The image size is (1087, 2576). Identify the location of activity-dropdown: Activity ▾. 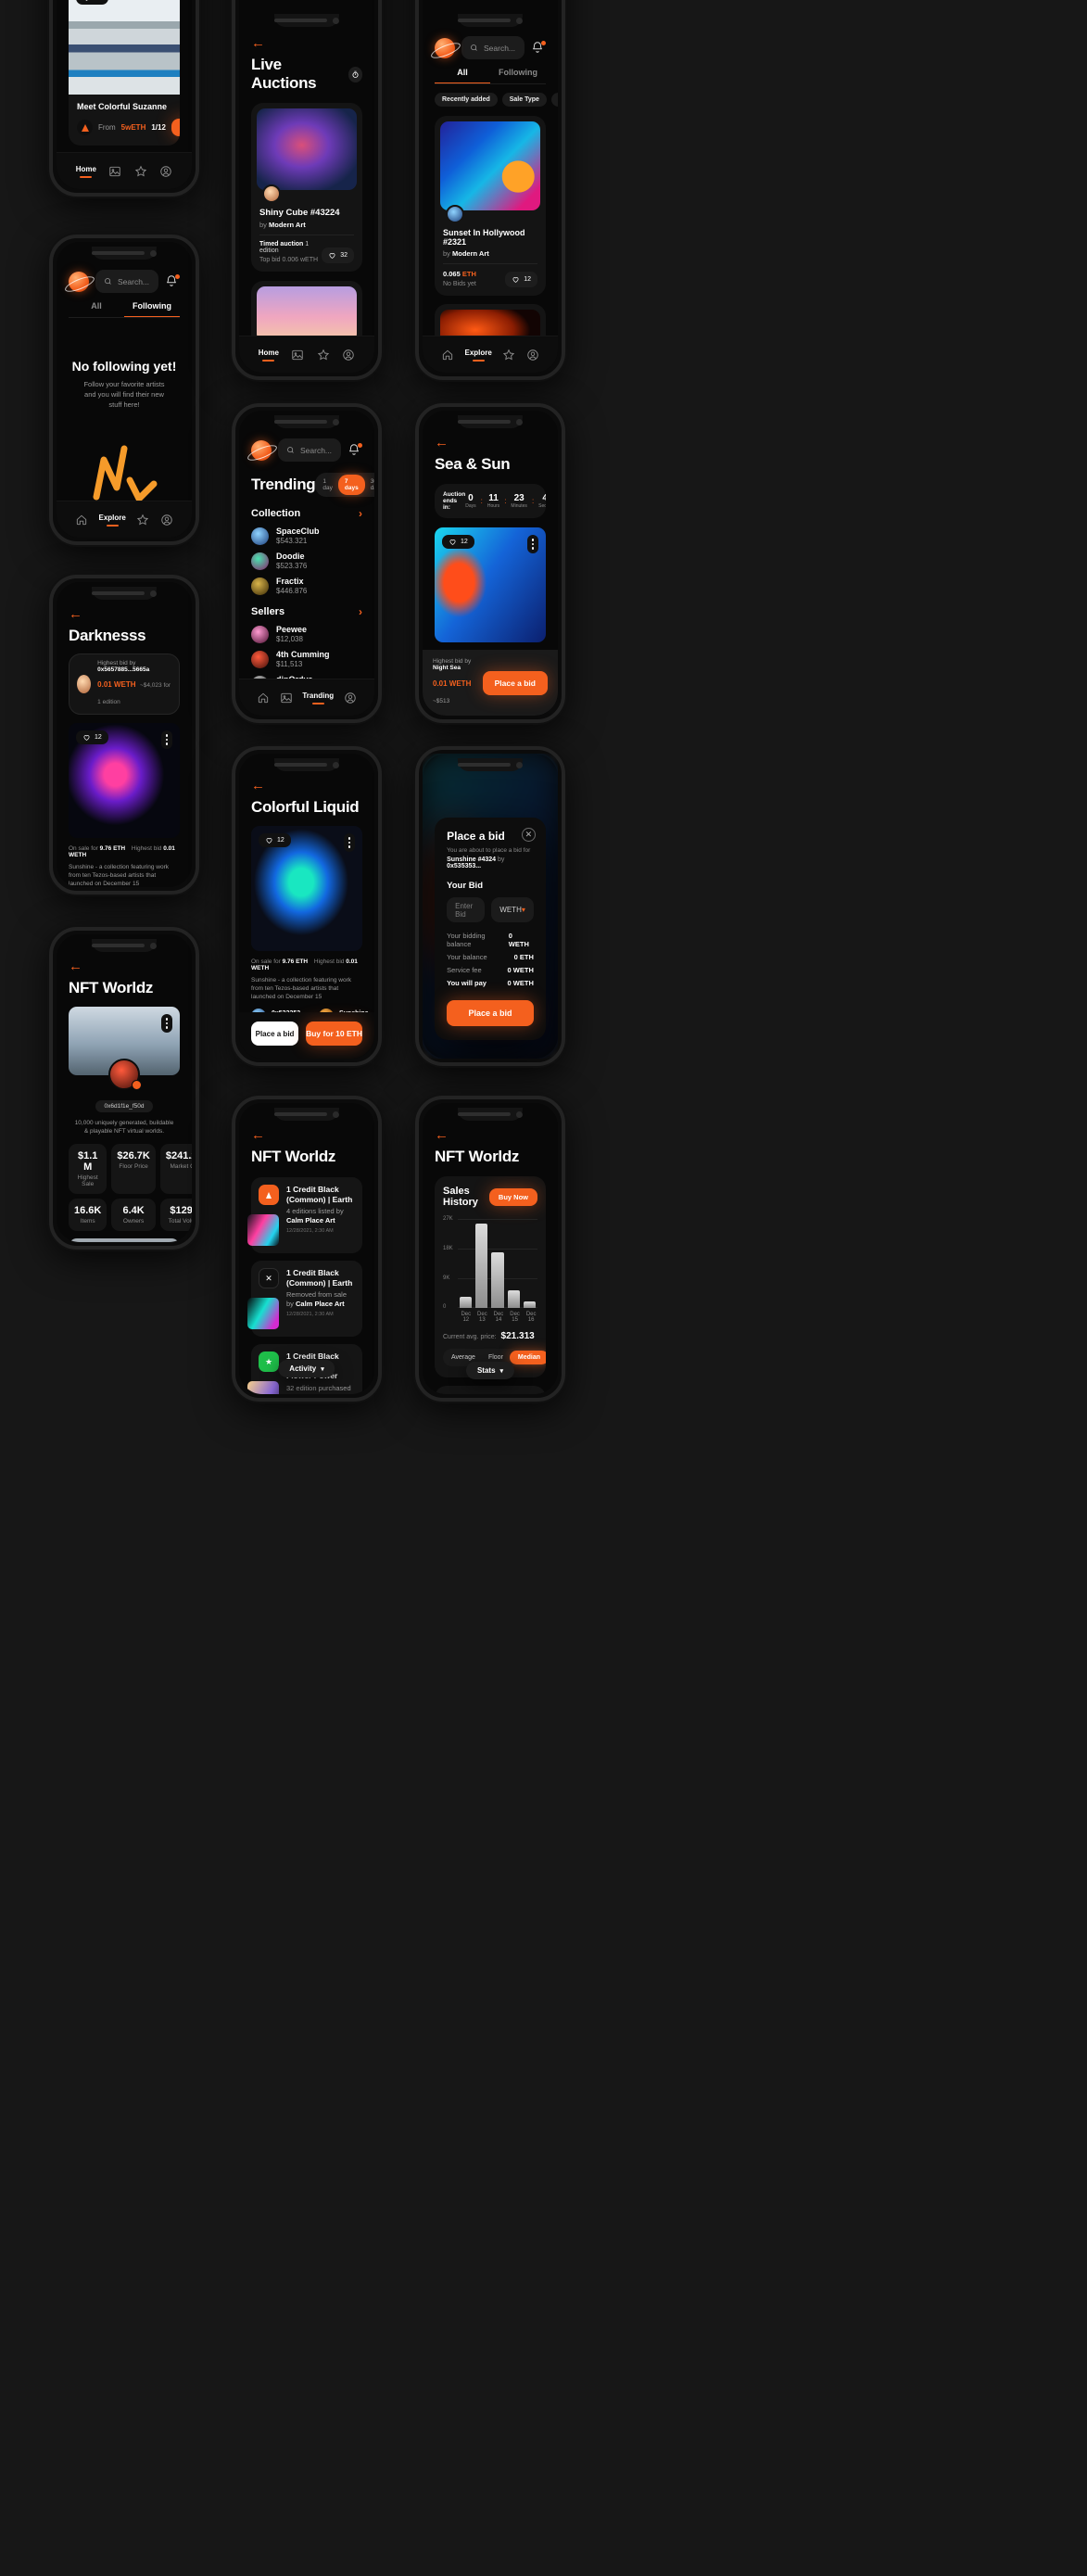
(306, 1368).